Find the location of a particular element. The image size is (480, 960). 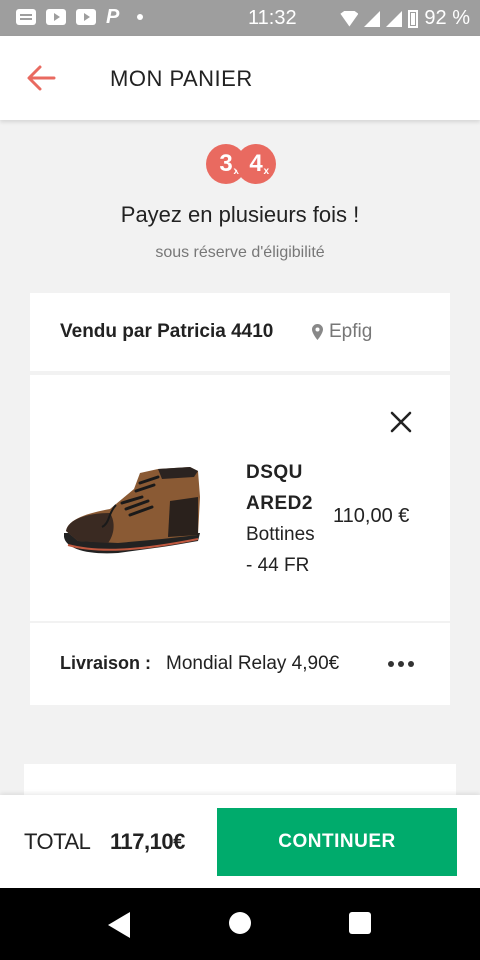

nav-home-icon is located at coordinates (240, 923).